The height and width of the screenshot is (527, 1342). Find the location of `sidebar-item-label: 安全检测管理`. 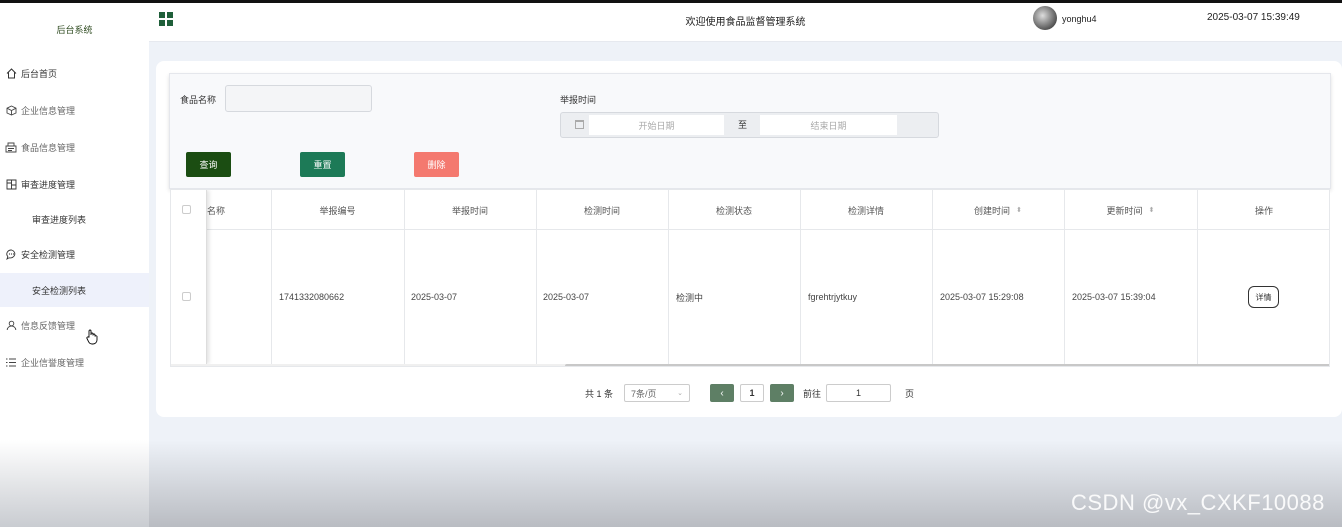

sidebar-item-label: 安全检测管理 is located at coordinates (48, 254).